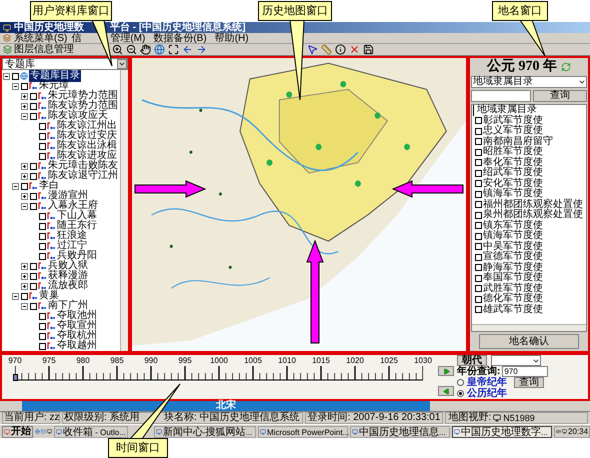 Image resolution: width=590 pixels, height=458 pixels. What do you see at coordinates (513, 257) in the screenshot?
I see `place-item: 宣德军节度使` at bounding box center [513, 257].